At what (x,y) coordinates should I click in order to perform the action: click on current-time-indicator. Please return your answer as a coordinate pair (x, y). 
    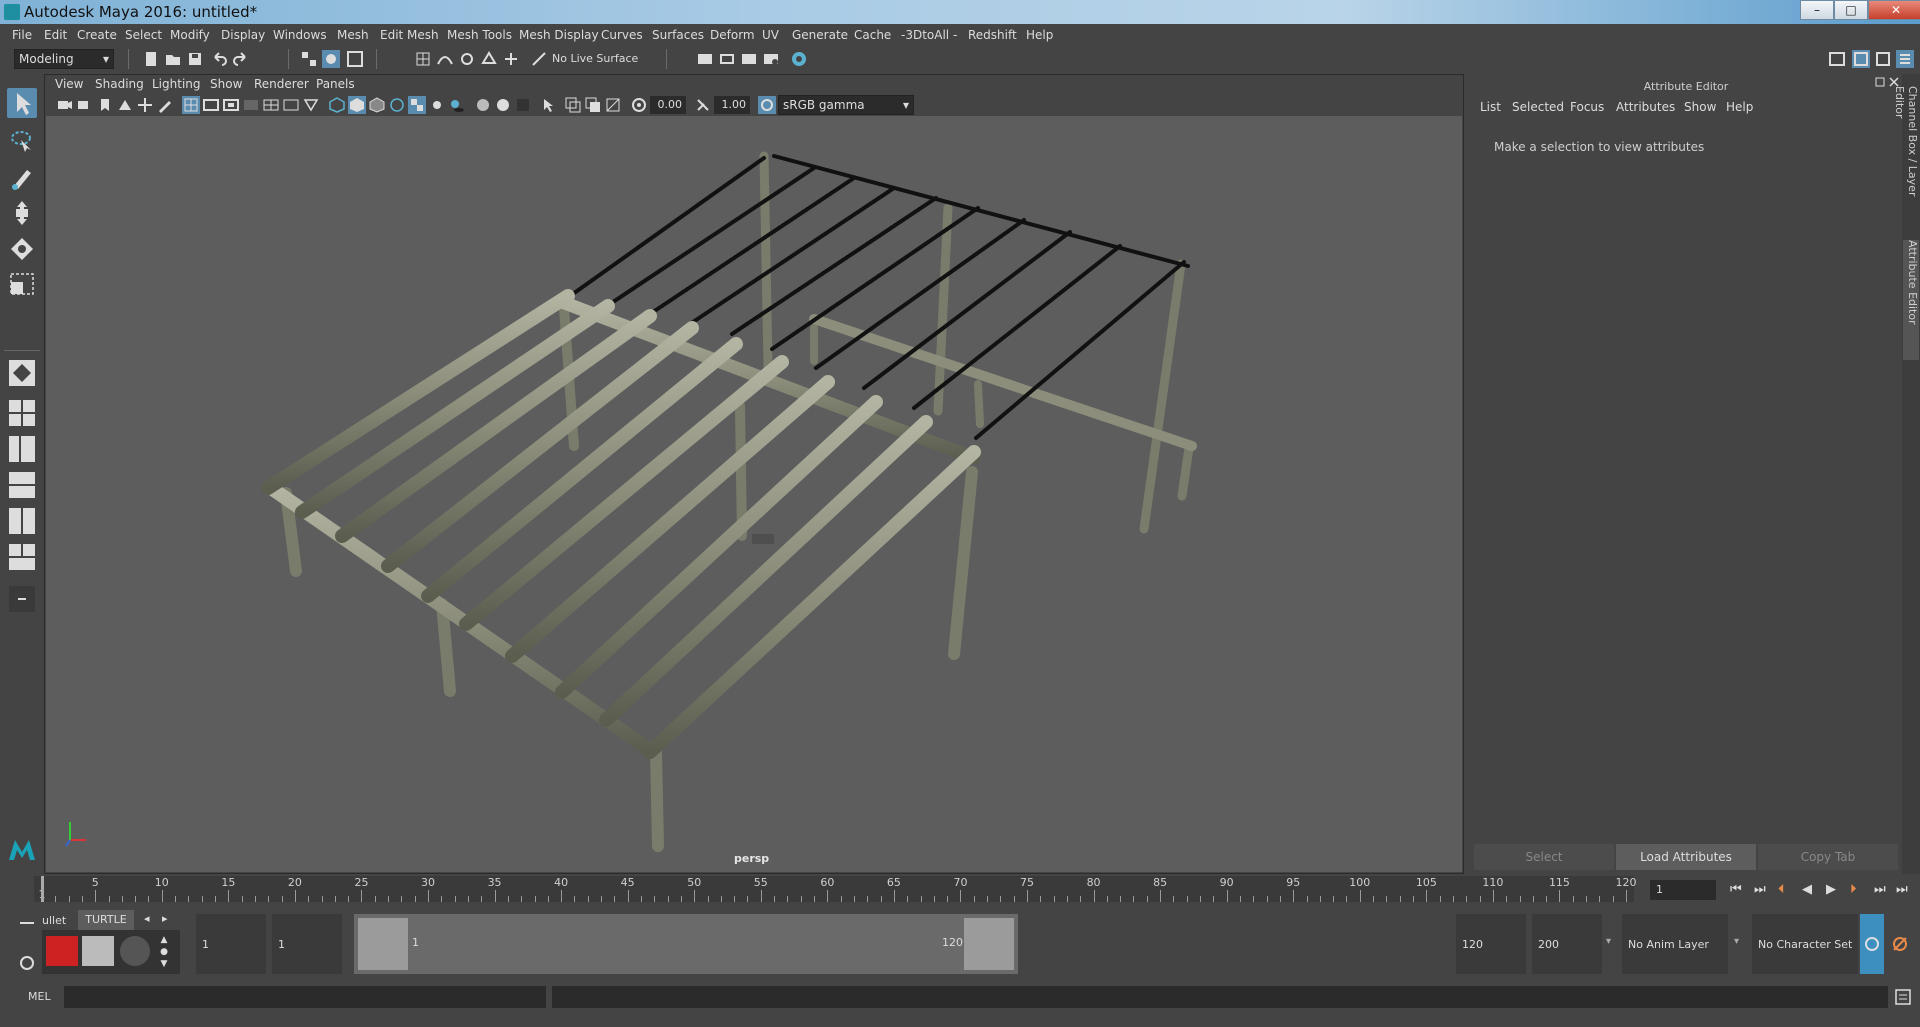
    Looking at the image, I should click on (42, 889).